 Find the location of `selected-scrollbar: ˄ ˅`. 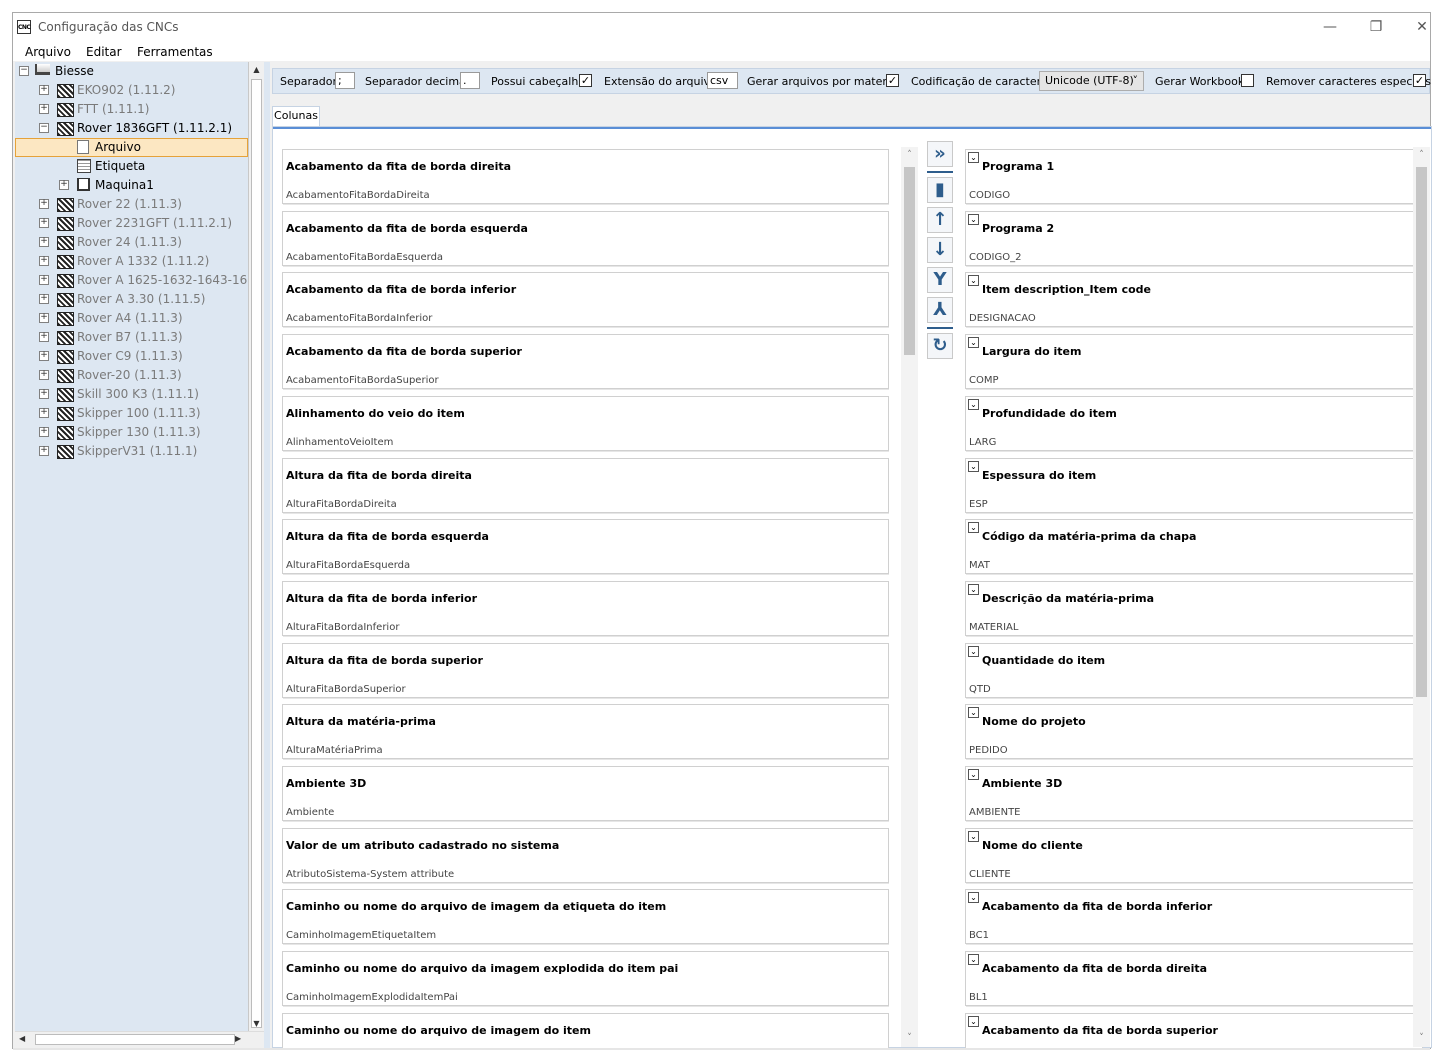

selected-scrollbar: ˄ ˅ is located at coordinates (1421, 597).